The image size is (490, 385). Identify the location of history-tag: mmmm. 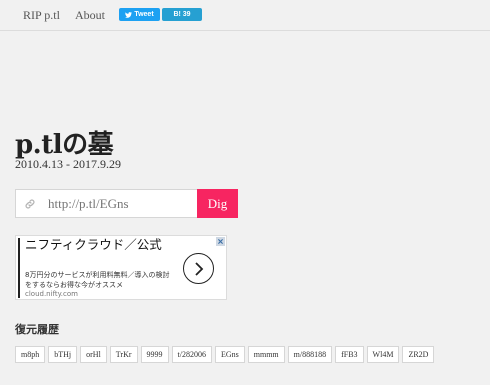
(266, 354).